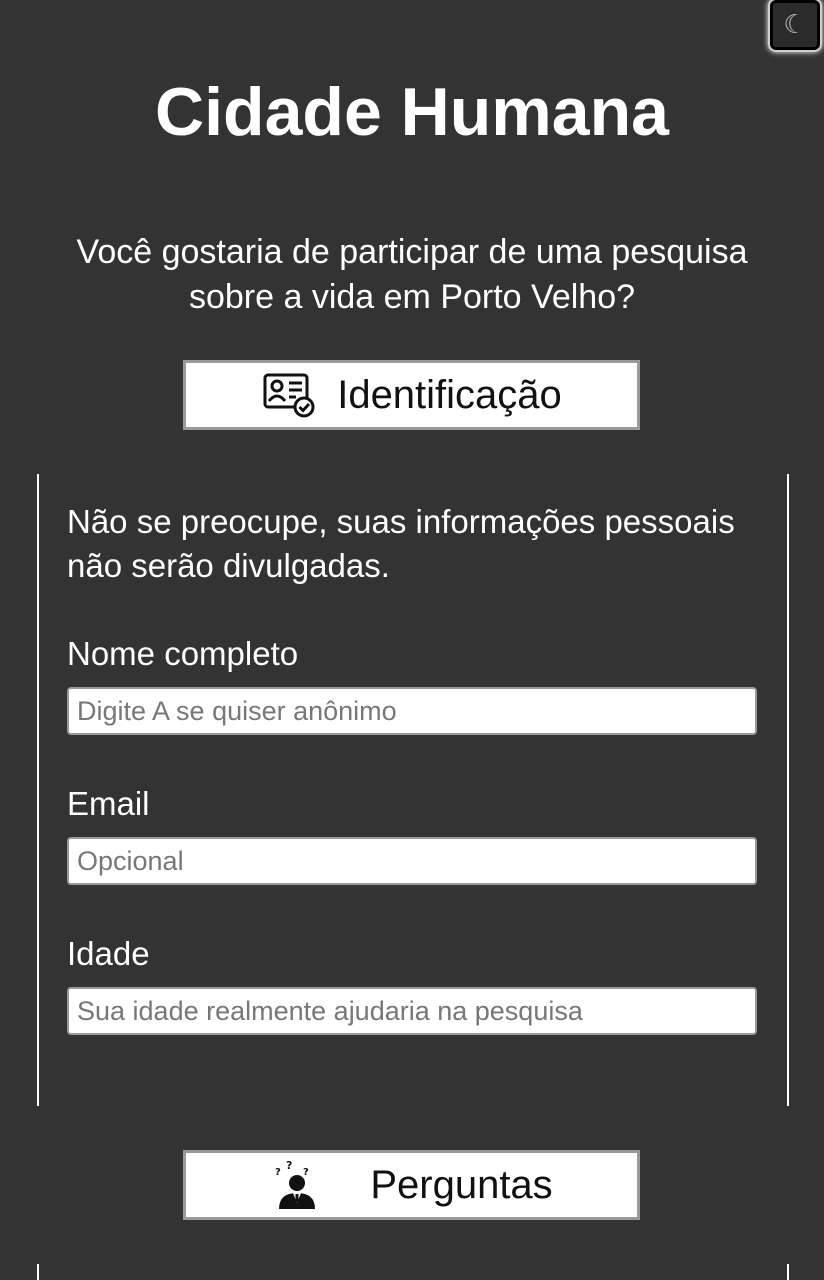  I want to click on id-card-check-icon, so click(289, 395).